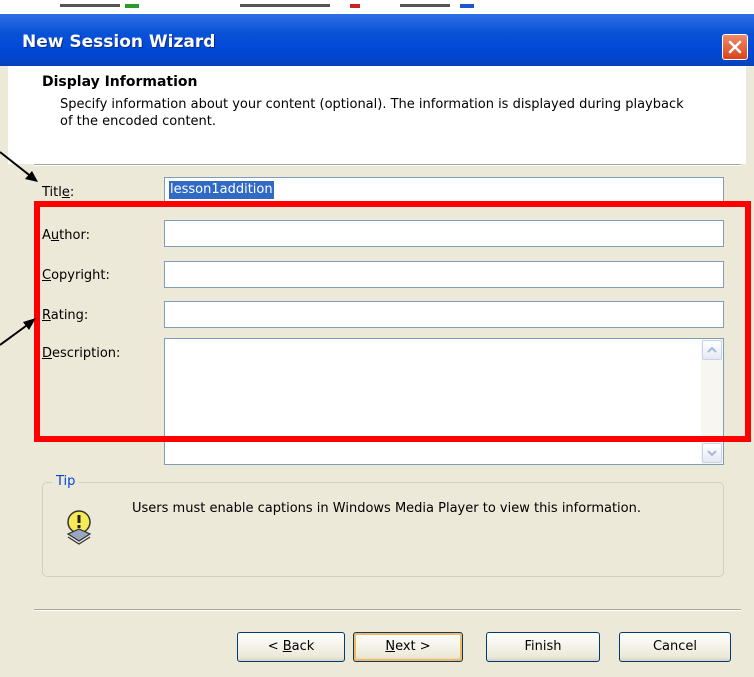 The width and height of the screenshot is (754, 677). What do you see at coordinates (19, 248) in the screenshot?
I see `annotation-arrows` at bounding box center [19, 248].